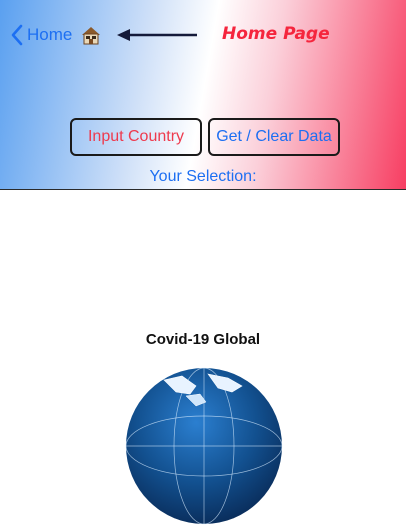 The width and height of the screenshot is (406, 526). I want to click on your-selection-label: Your Selection:, so click(203, 176).